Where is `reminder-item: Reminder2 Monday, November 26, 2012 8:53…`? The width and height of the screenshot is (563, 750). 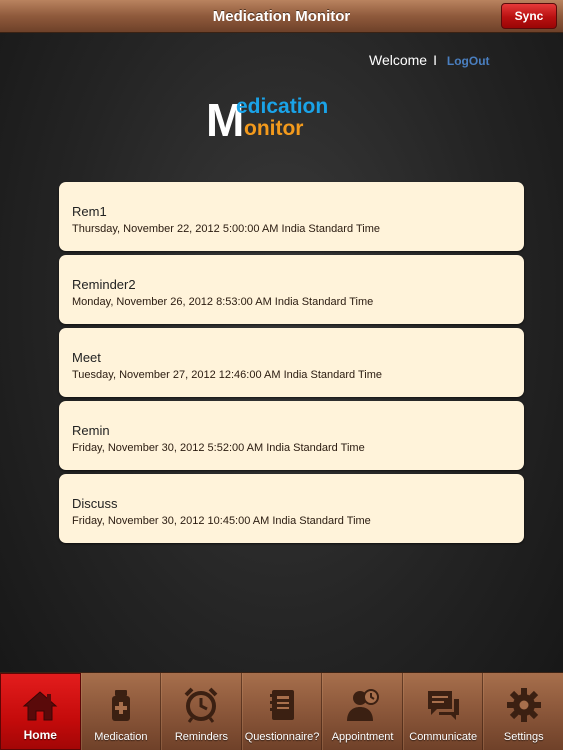
reminder-item: Reminder2 Monday, November 26, 2012 8:53… is located at coordinates (291, 289).